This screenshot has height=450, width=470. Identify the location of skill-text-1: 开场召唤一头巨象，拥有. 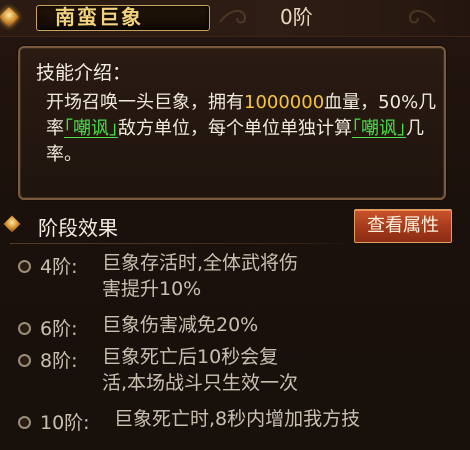
(145, 102).